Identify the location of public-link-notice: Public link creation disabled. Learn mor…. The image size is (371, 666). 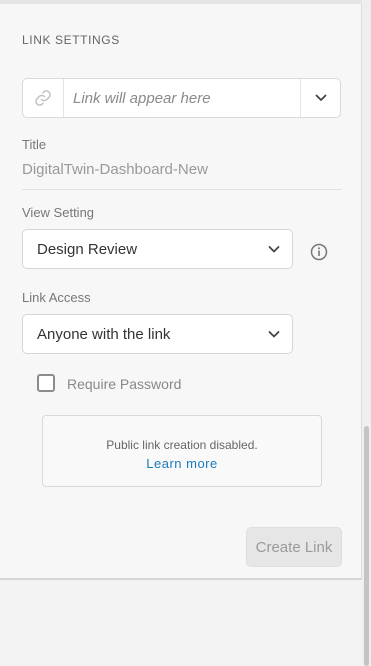
(182, 451).